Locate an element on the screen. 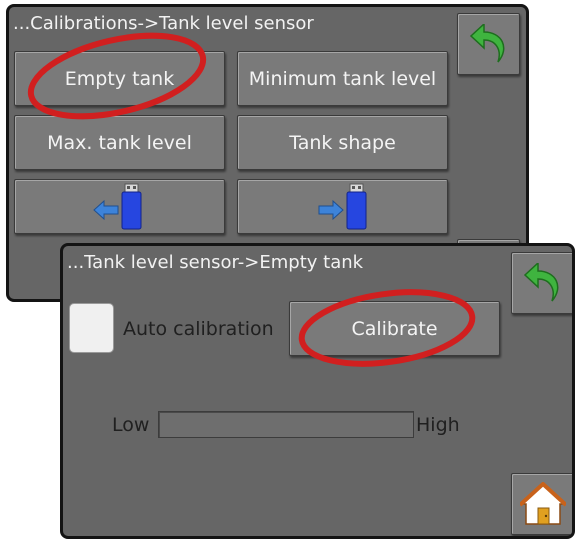 The width and height of the screenshot is (575, 539). usb-export-button is located at coordinates (342, 206).